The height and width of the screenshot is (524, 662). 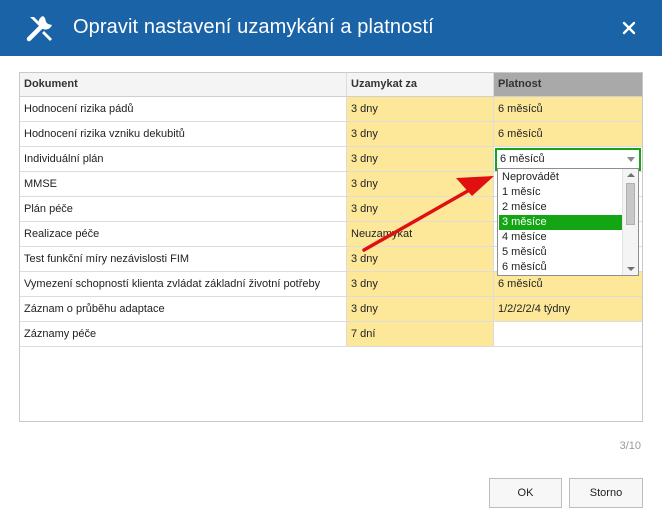 What do you see at coordinates (631, 269) in the screenshot?
I see `scroll-down-icon` at bounding box center [631, 269].